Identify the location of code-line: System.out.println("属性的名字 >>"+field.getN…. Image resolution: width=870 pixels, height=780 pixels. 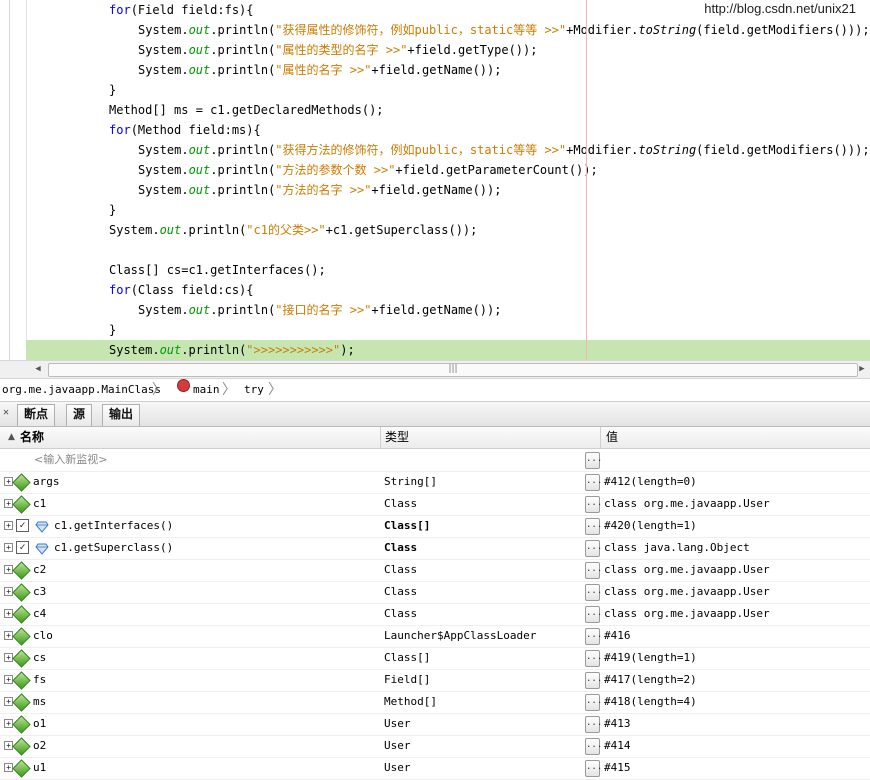
(448, 70).